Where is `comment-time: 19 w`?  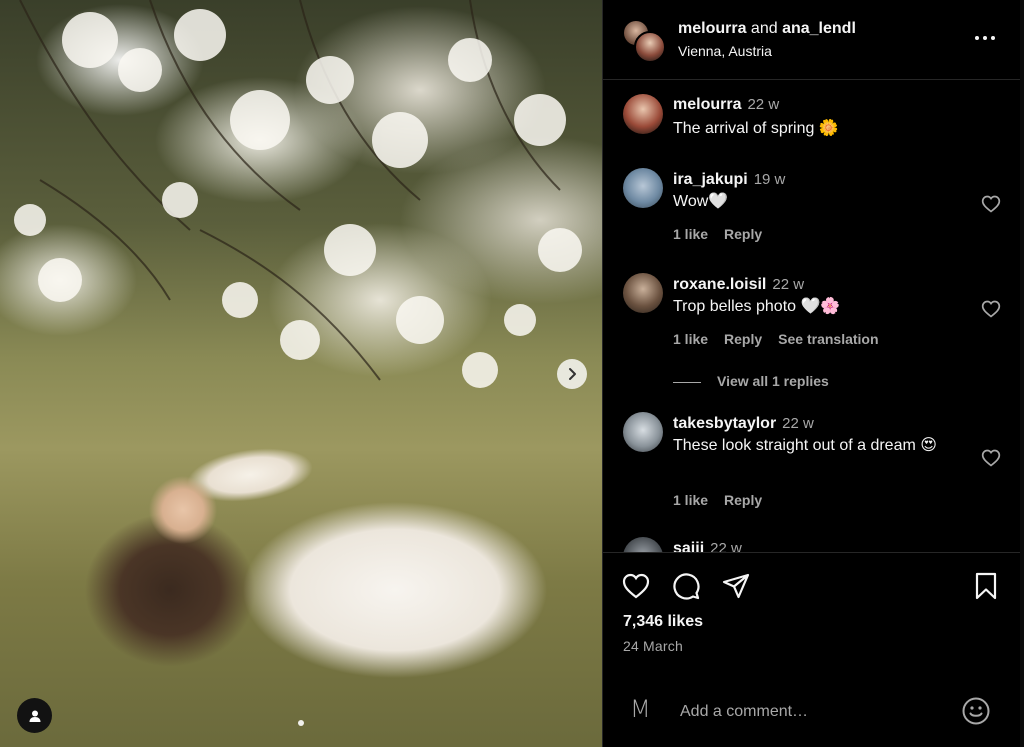 comment-time: 19 w is located at coordinates (769, 179).